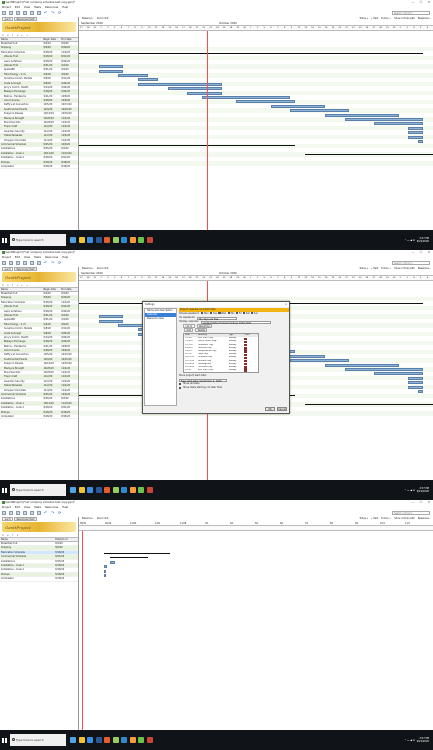  What do you see at coordinates (18, 263) in the screenshot?
I see `save-project-icon` at bounding box center [18, 263].